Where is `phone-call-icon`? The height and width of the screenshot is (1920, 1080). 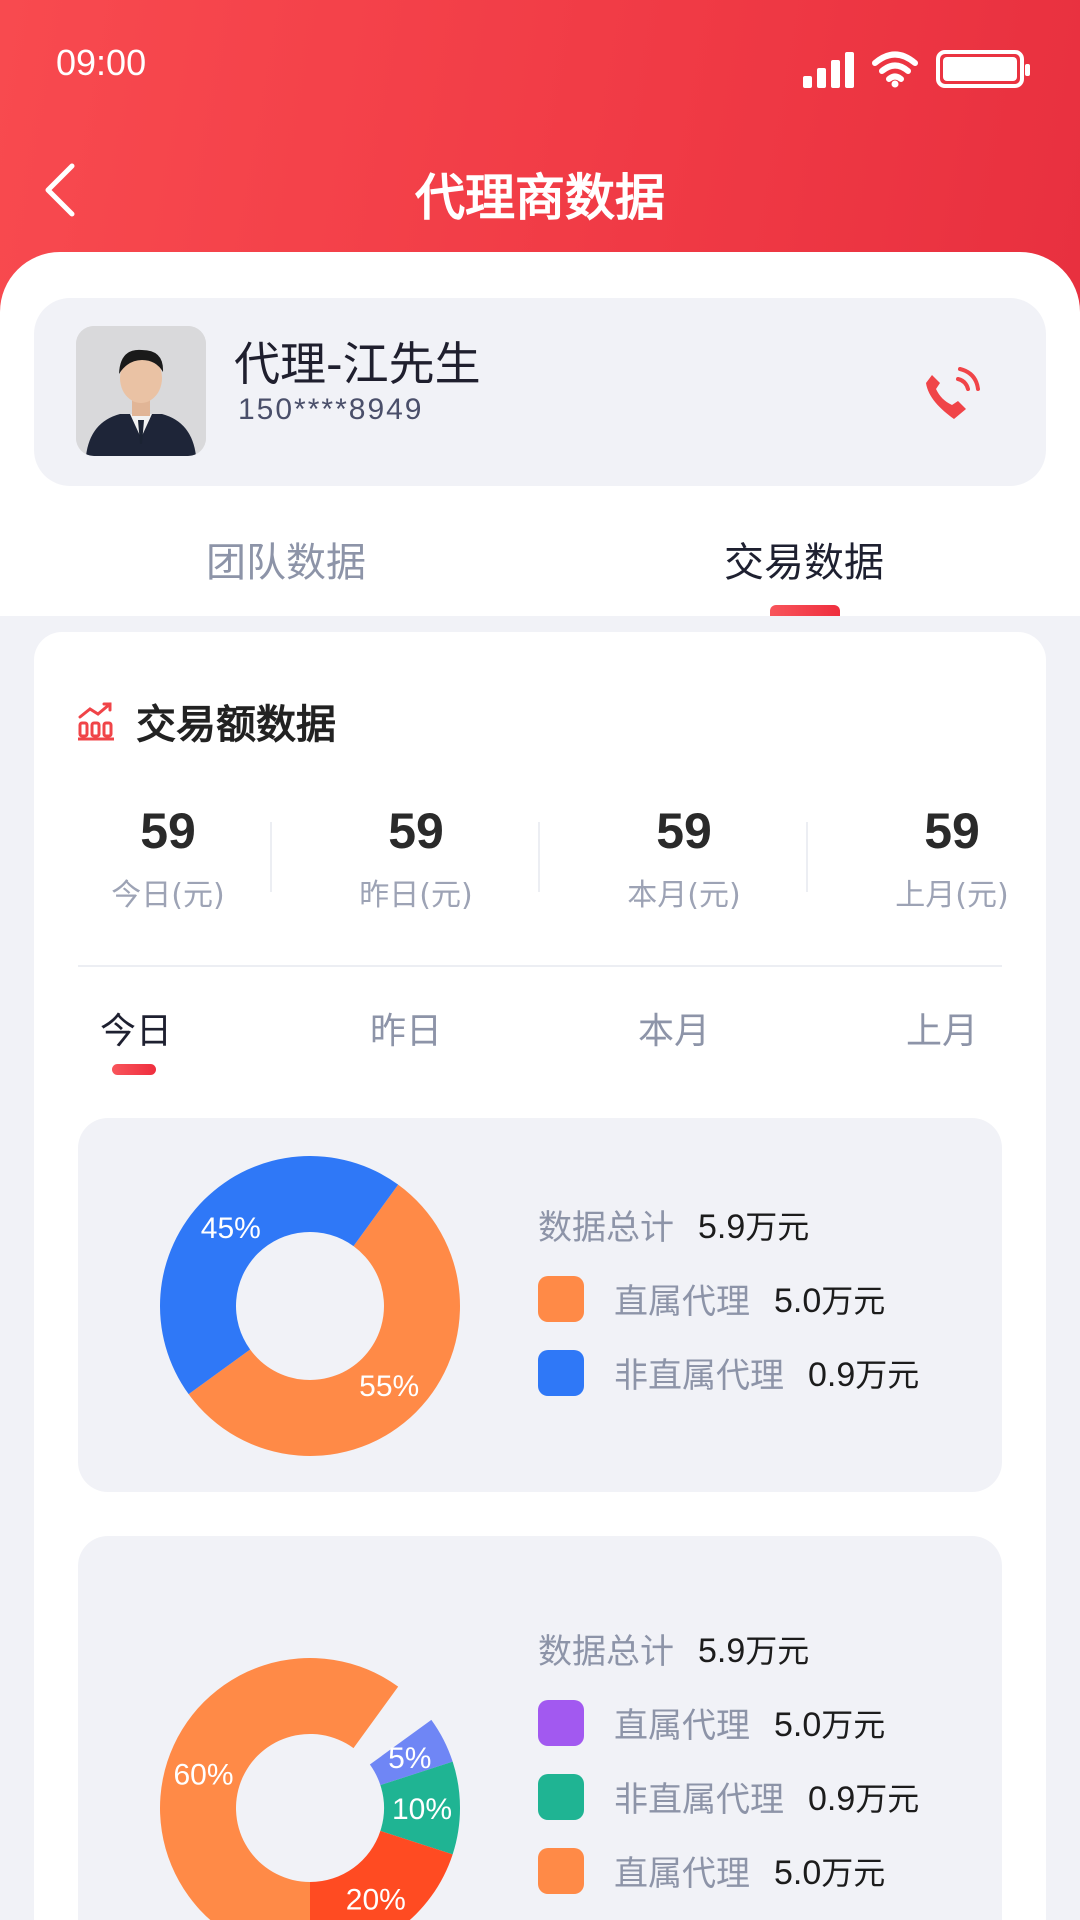
phone-call-icon is located at coordinates (954, 393).